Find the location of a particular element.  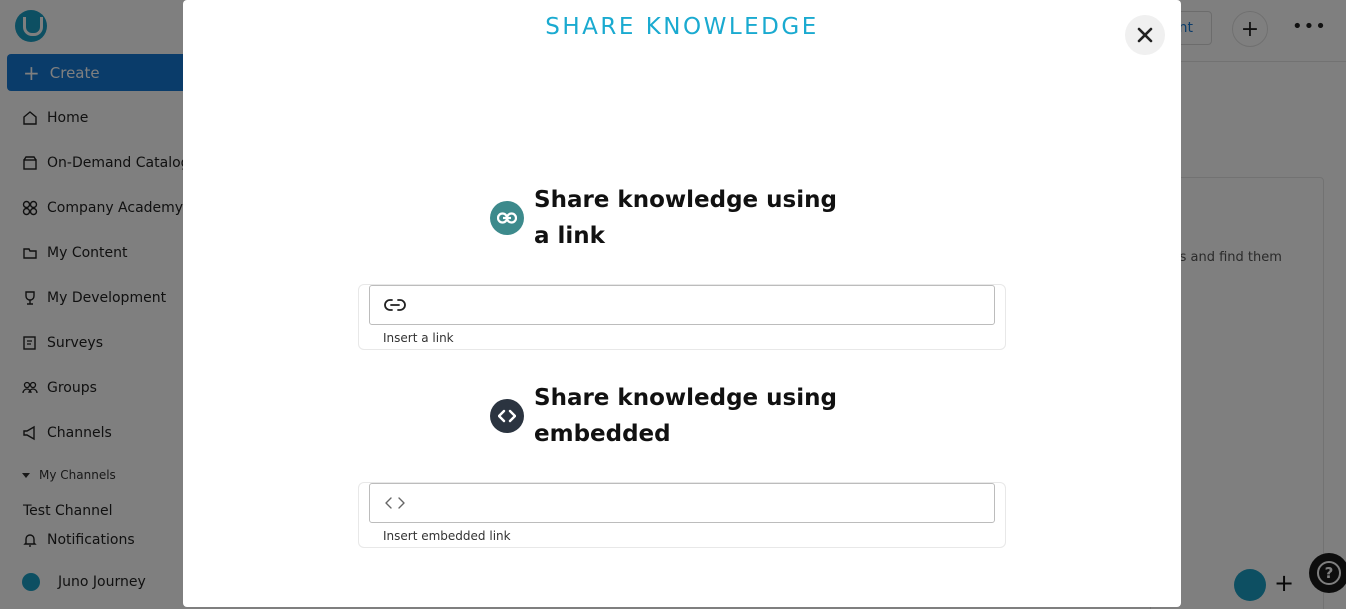

code-outline-icon is located at coordinates (395, 503).